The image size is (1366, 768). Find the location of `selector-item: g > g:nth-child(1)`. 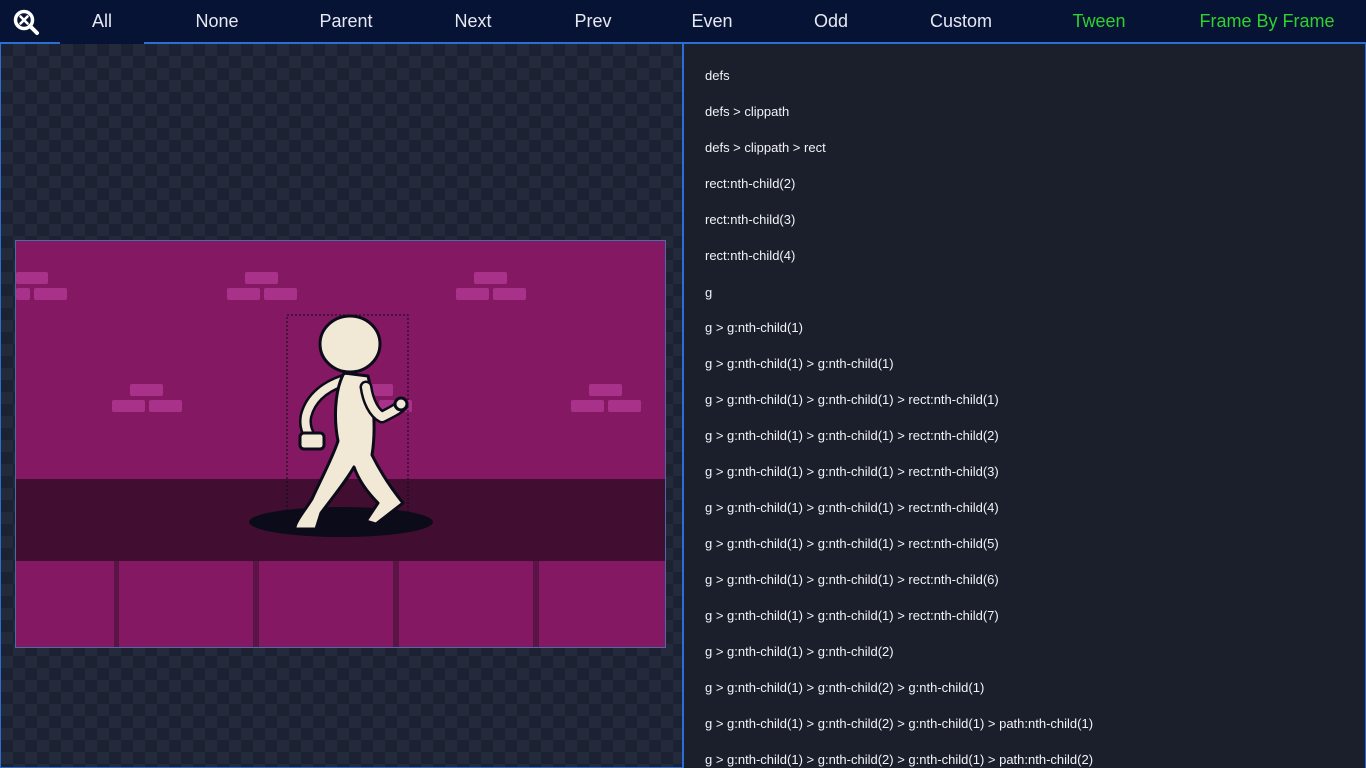

selector-item: g > g:nth-child(1) is located at coordinates (754, 328).